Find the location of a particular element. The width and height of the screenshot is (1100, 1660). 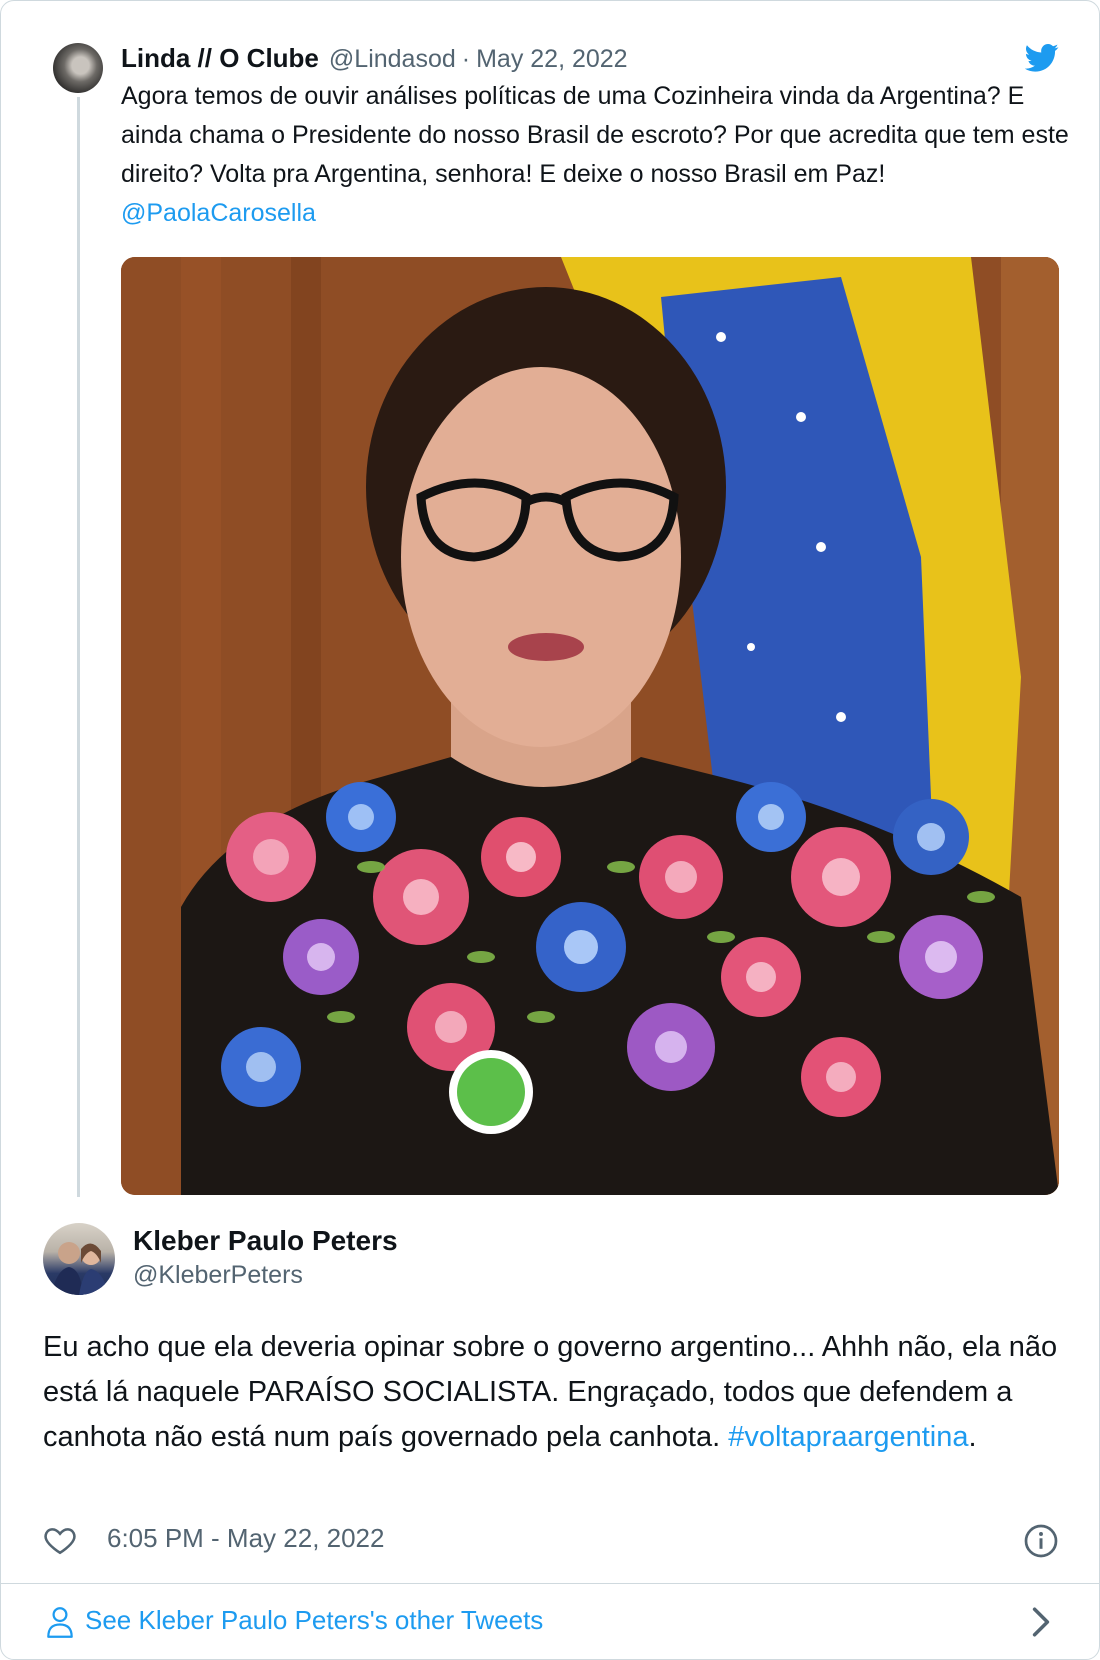

chevron-right-icon is located at coordinates (1041, 1622).